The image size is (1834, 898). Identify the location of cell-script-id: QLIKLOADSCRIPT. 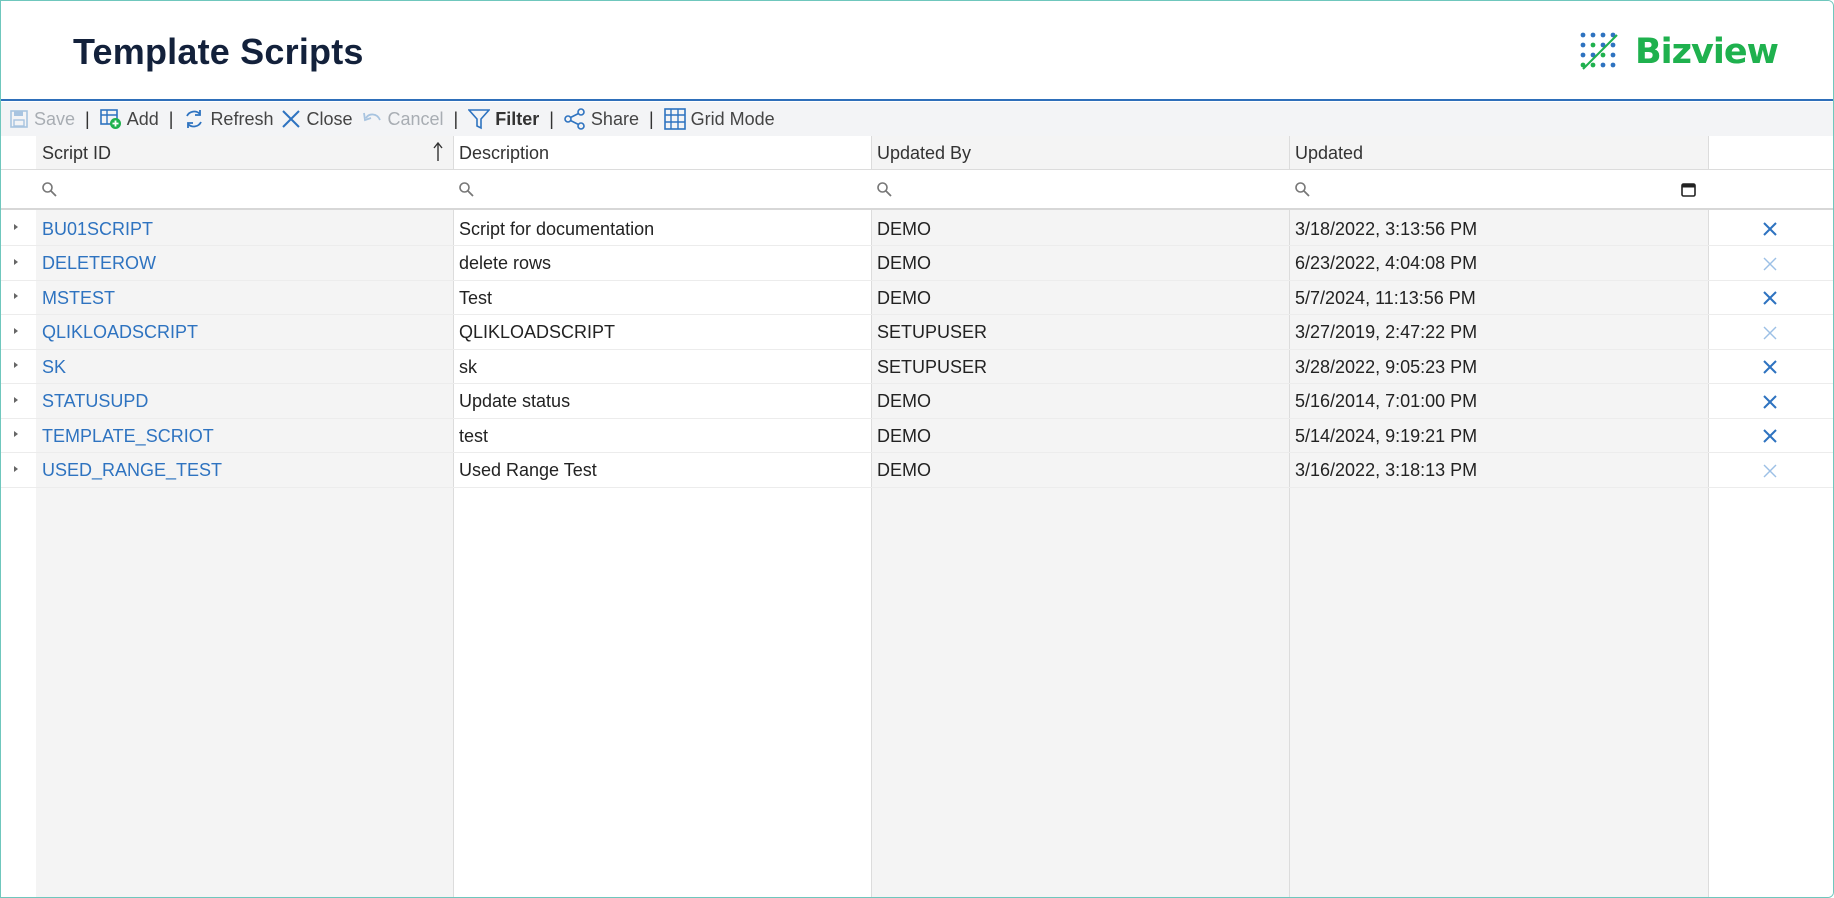
(244, 333).